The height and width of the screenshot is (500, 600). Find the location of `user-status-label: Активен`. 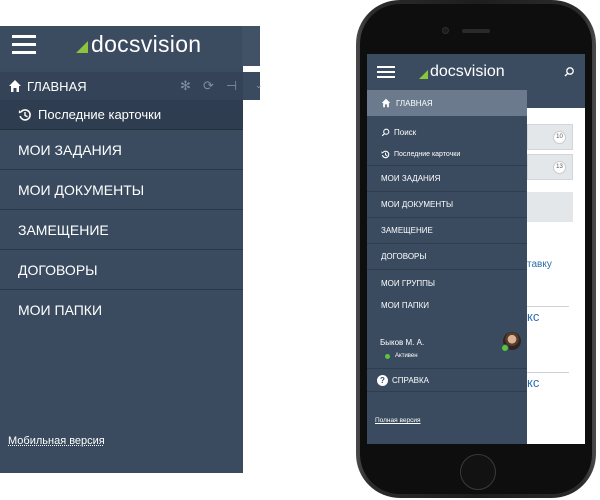

user-status-label: Активен is located at coordinates (406, 356).